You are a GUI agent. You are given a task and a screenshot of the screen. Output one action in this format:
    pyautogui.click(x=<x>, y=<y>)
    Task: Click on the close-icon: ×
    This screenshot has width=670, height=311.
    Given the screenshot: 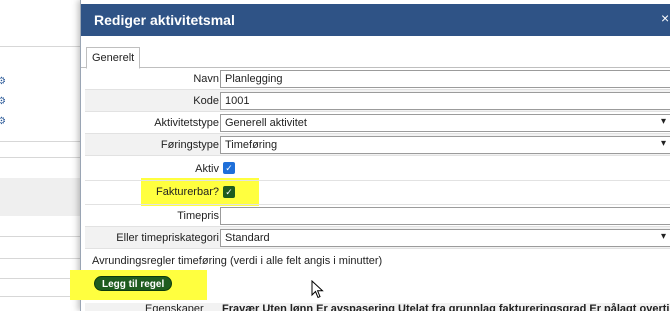 What is the action you would take?
    pyautogui.click(x=665, y=18)
    